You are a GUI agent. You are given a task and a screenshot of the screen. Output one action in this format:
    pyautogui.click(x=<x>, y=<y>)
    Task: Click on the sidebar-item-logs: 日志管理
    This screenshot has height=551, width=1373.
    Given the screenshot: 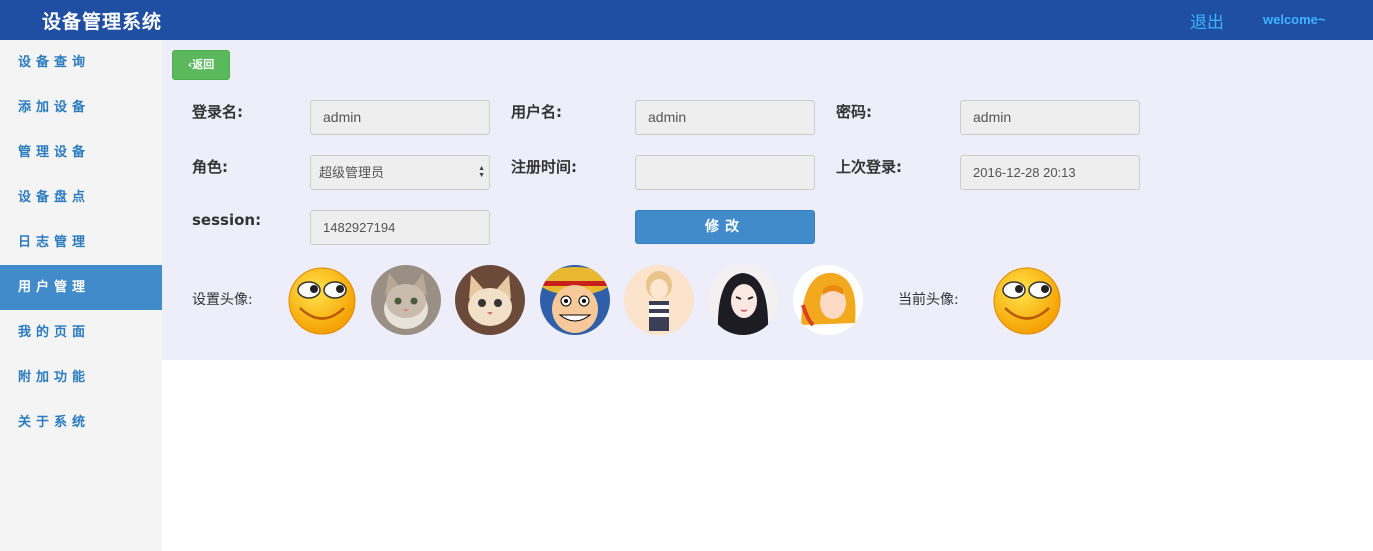 What is the action you would take?
    pyautogui.click(x=81, y=242)
    